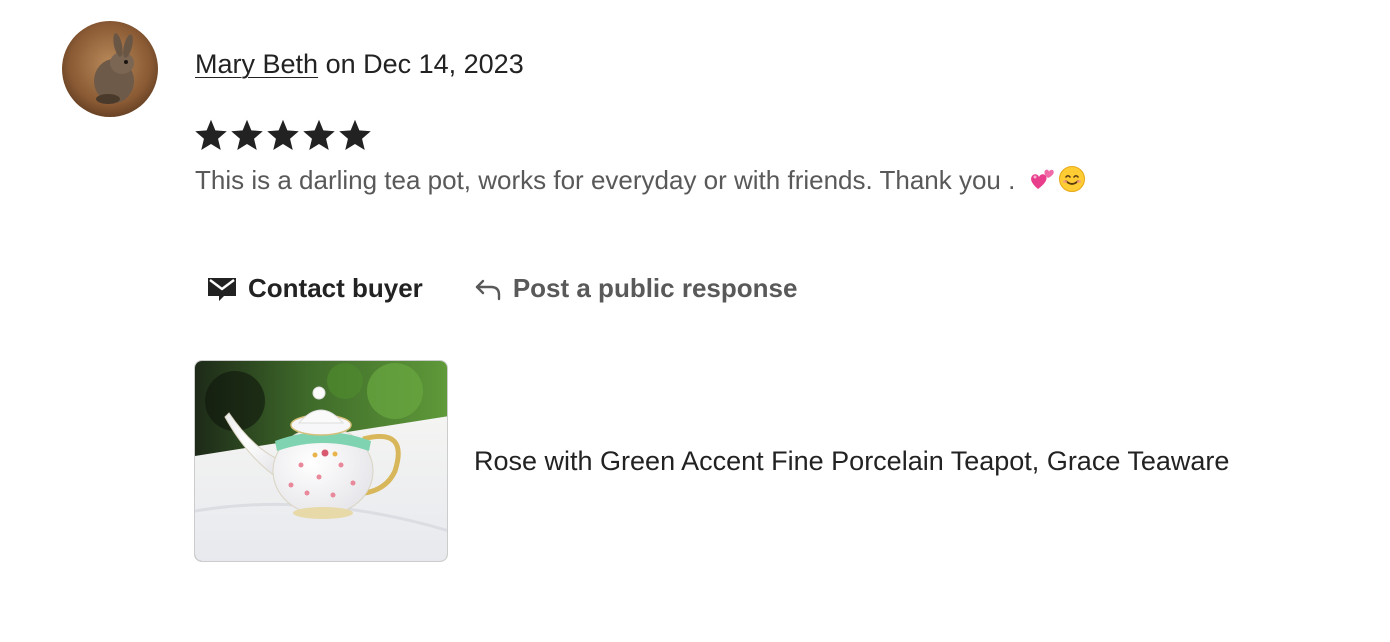 The image size is (1390, 642). I want to click on post-public-response-button: Post a public response, so click(635, 288).